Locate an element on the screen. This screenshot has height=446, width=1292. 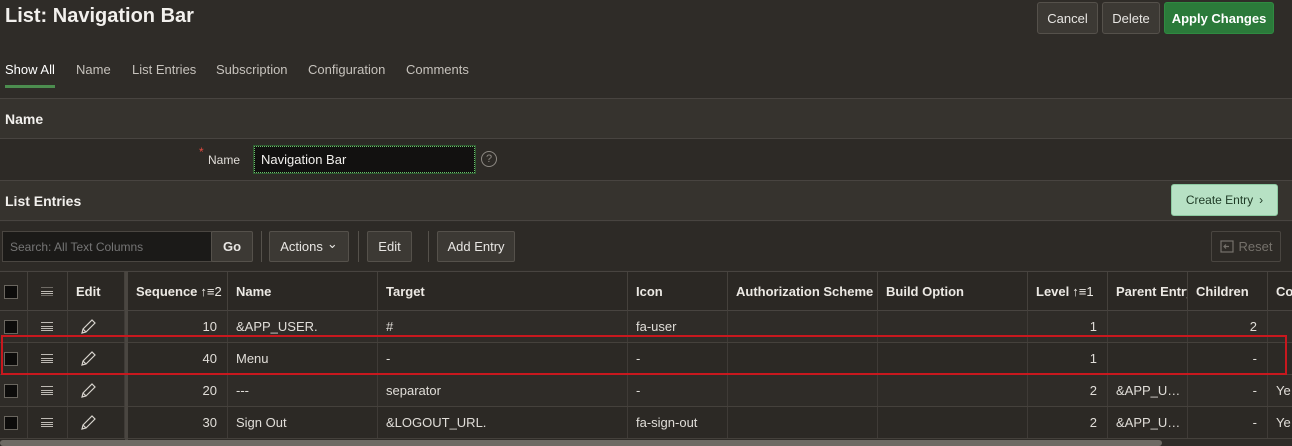
column-header-authorization: Authorization Scheme is located at coordinates (803, 291).